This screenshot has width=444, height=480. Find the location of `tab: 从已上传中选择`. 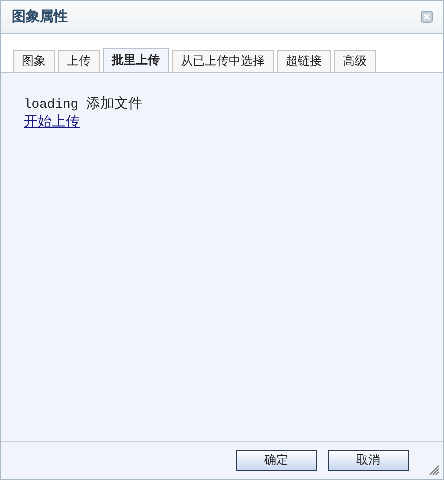

tab: 从已上传中选择 is located at coordinates (223, 61).